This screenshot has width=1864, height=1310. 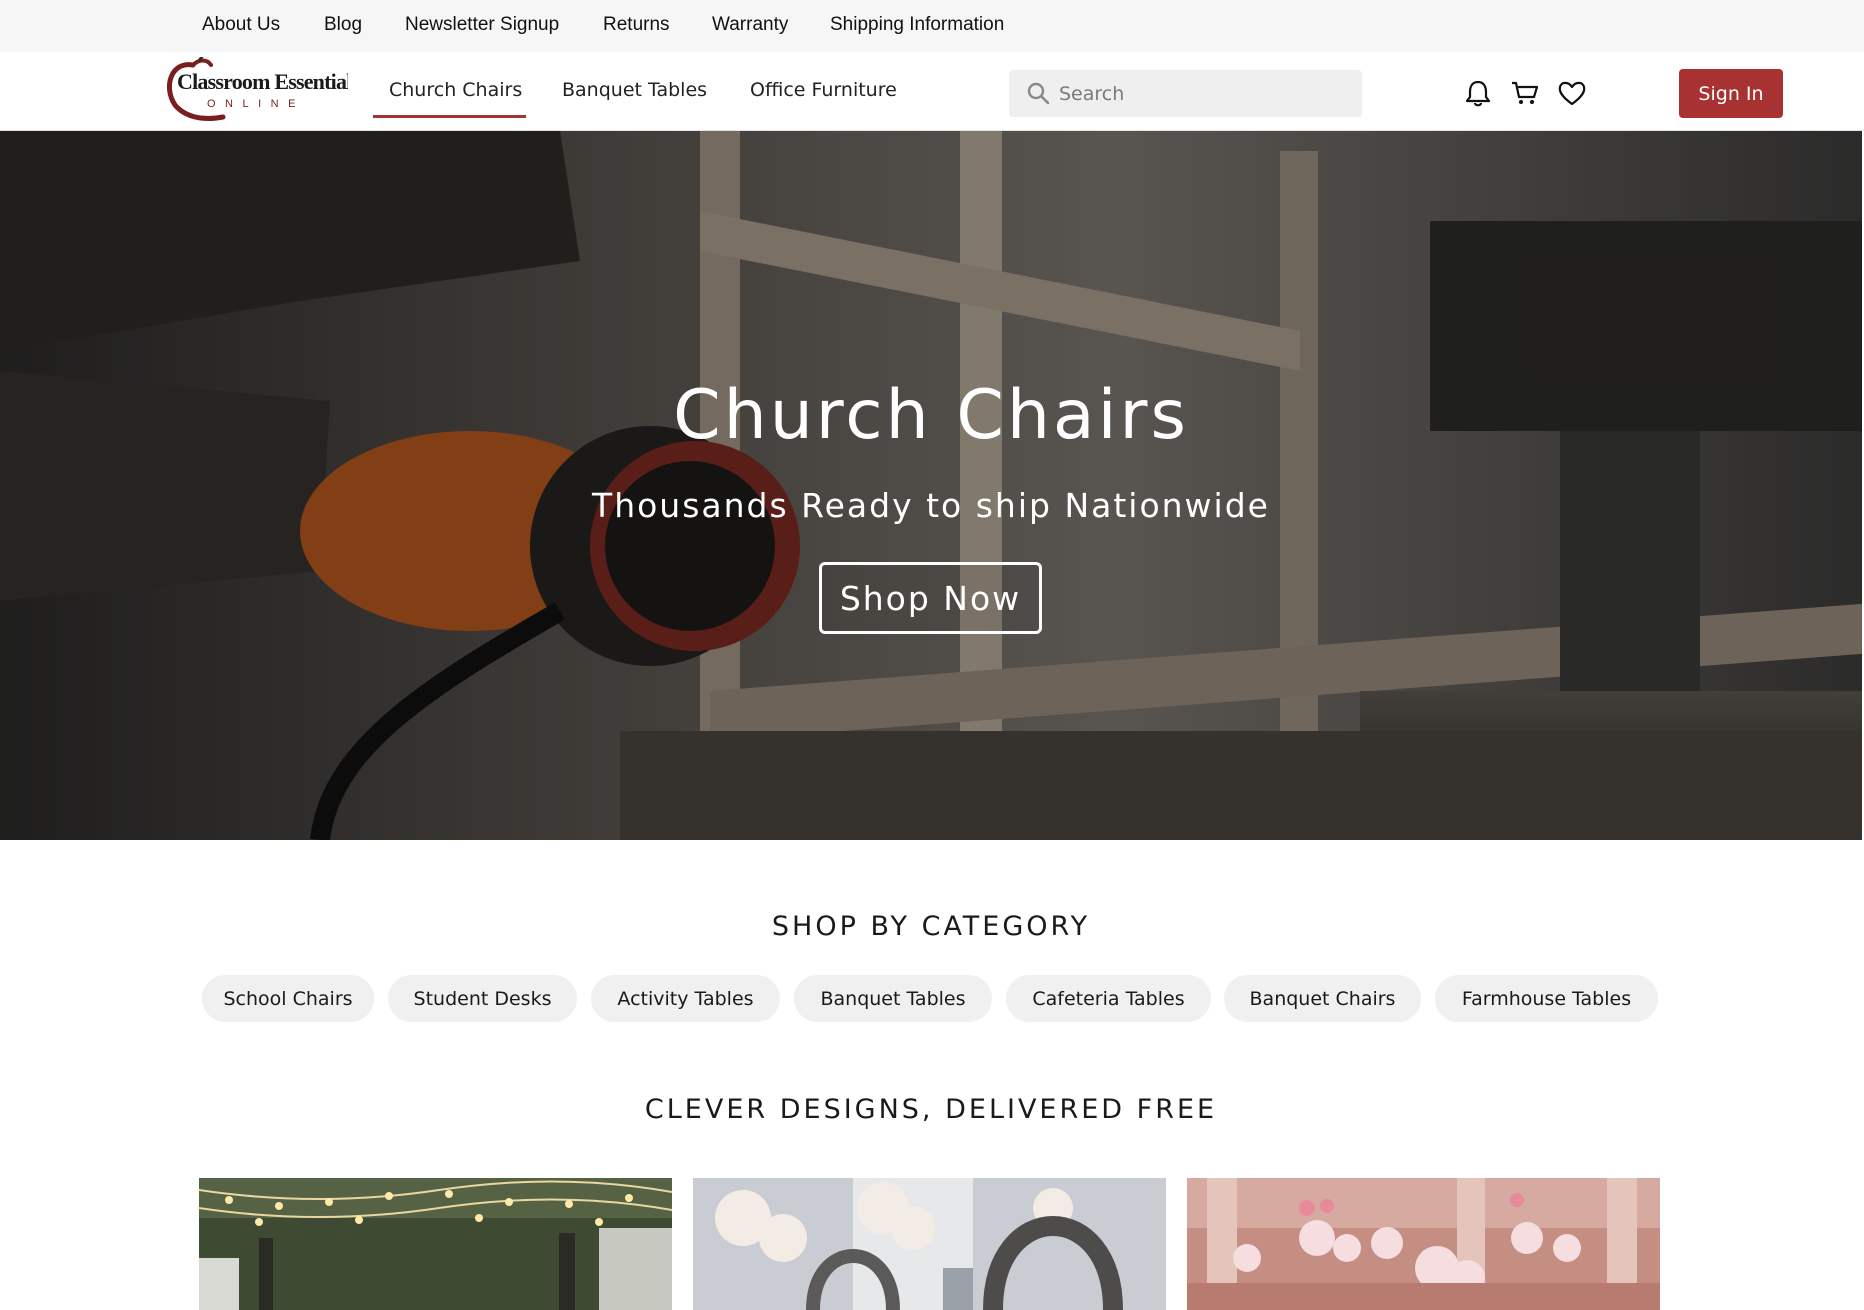 I want to click on search-icon, so click(x=1038, y=93).